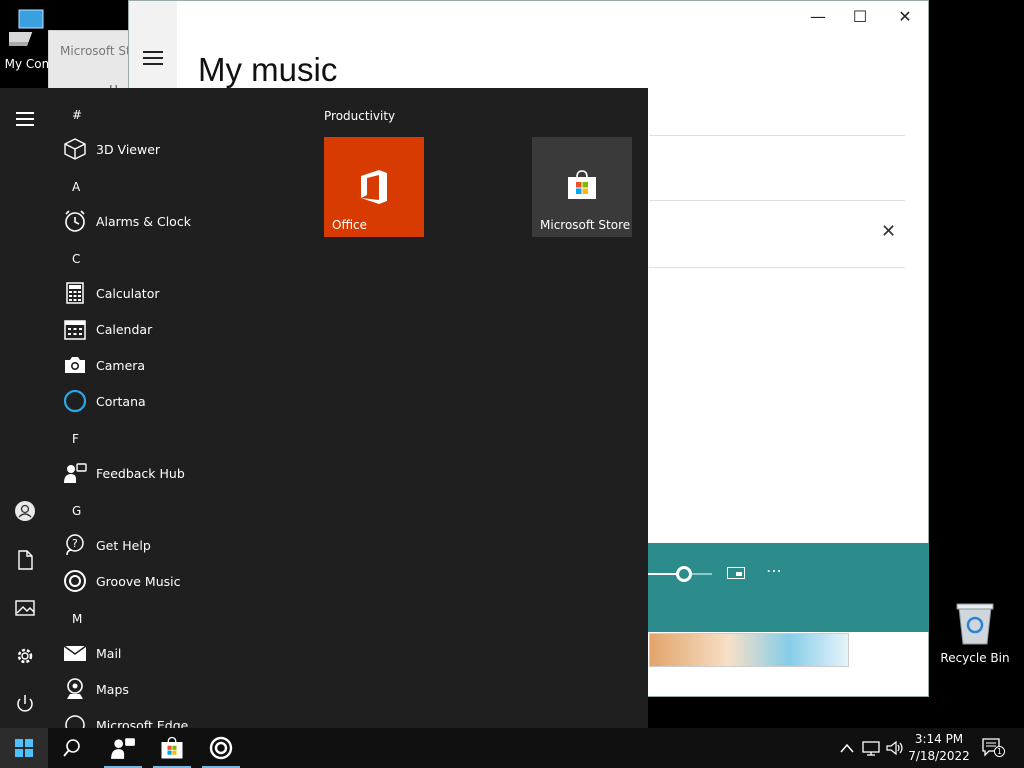 The height and width of the screenshot is (768, 1024). Describe the element at coordinates (860, 16) in the screenshot. I see `maximize-button: ☐` at that location.